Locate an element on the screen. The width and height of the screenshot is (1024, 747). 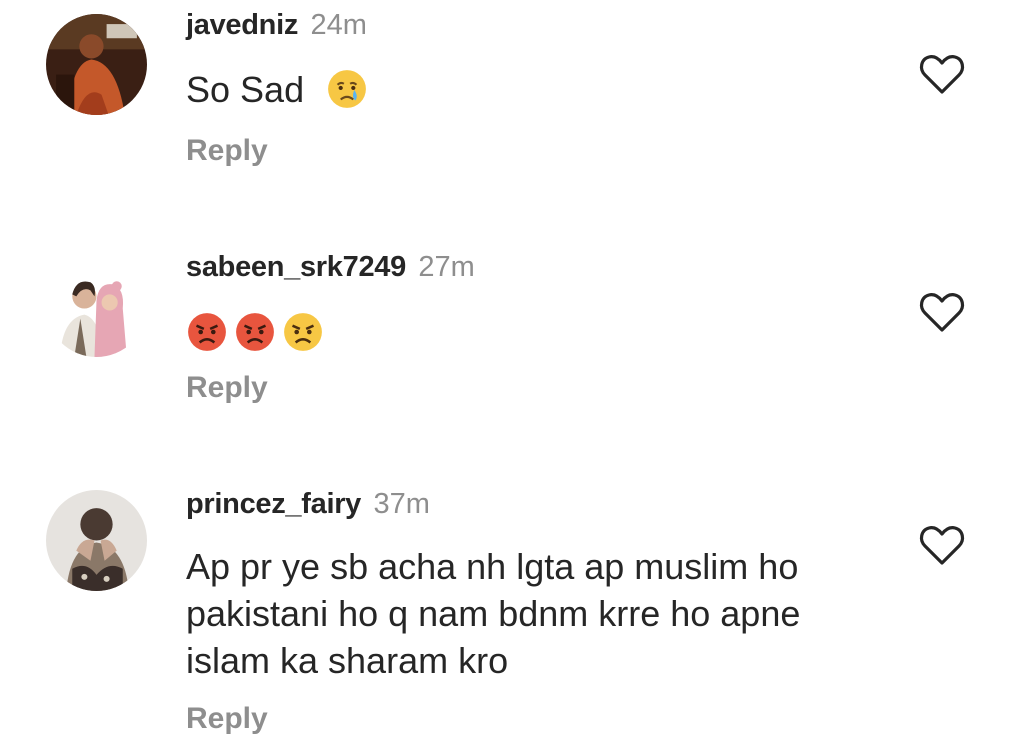
crying-face-emoji is located at coordinates (347, 89).